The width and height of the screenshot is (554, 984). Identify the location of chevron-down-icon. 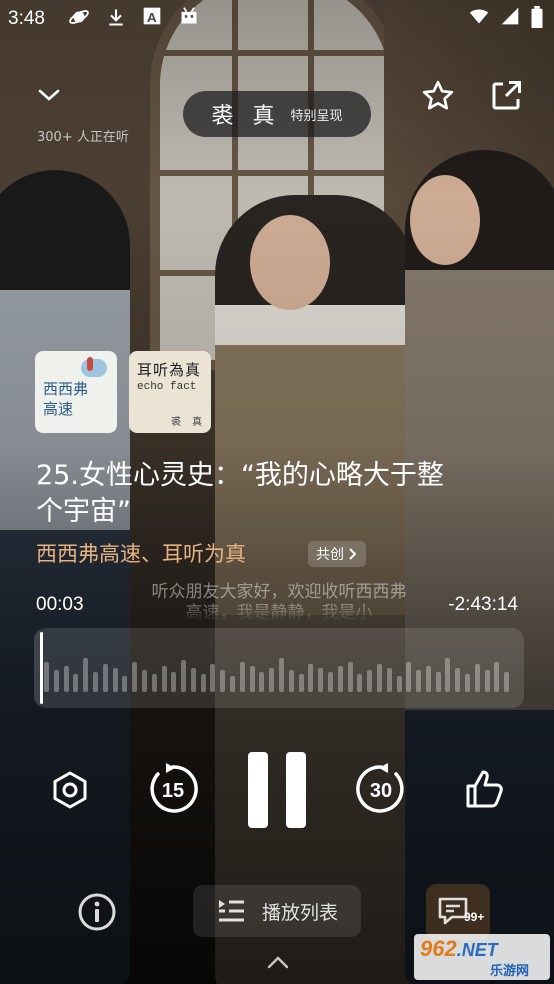
(49, 95).